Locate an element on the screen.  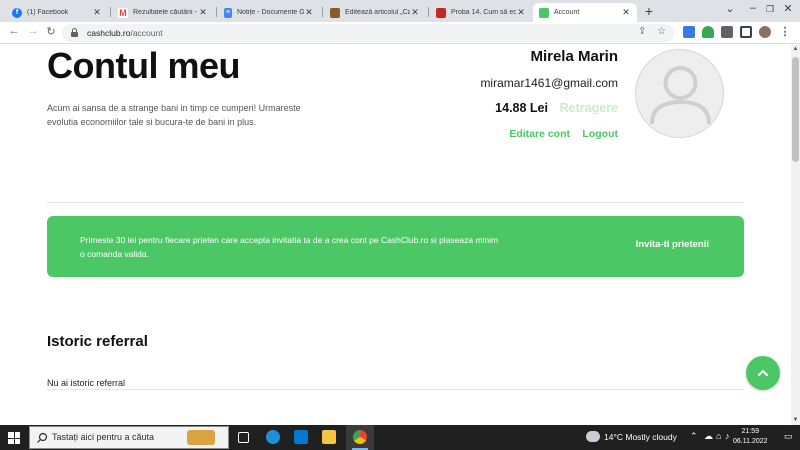
chrome-icon is located at coordinates (360, 437).